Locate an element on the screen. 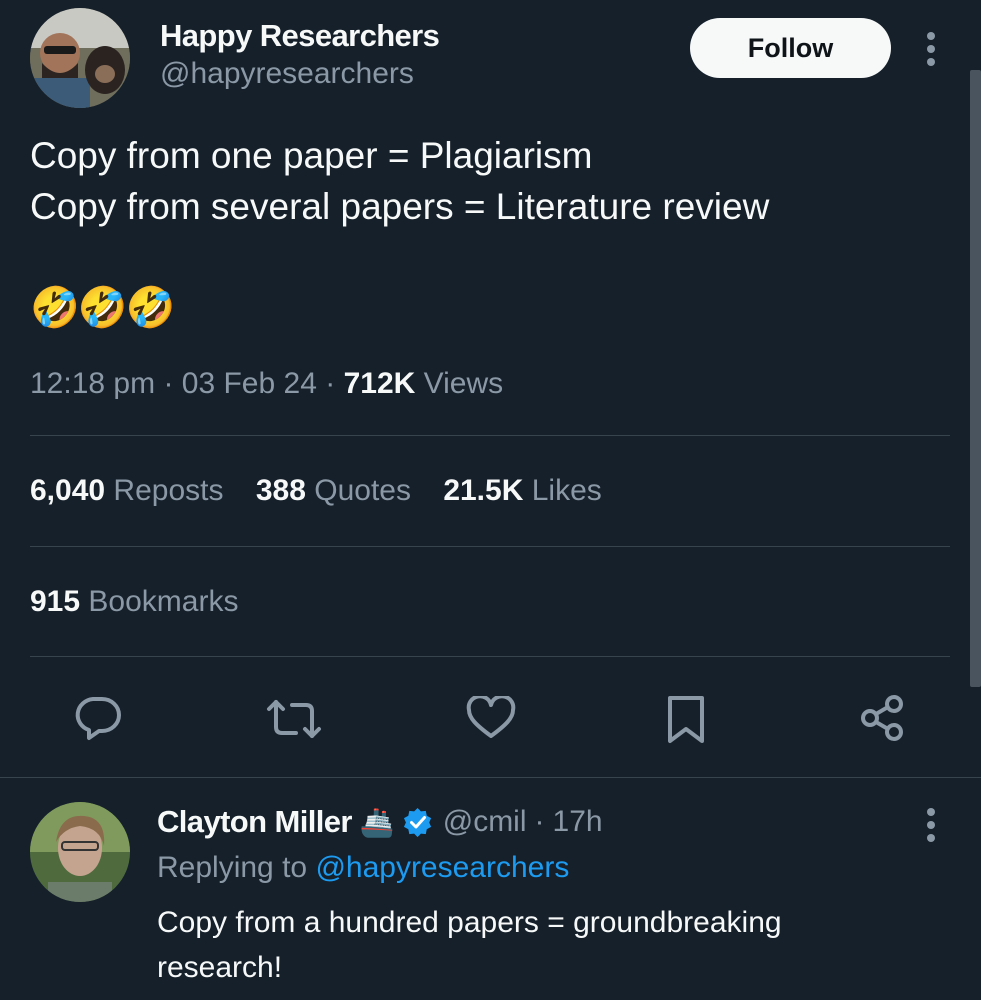 Image resolution: width=981 pixels, height=1000 pixels. more-options-icon is located at coordinates (931, 50).